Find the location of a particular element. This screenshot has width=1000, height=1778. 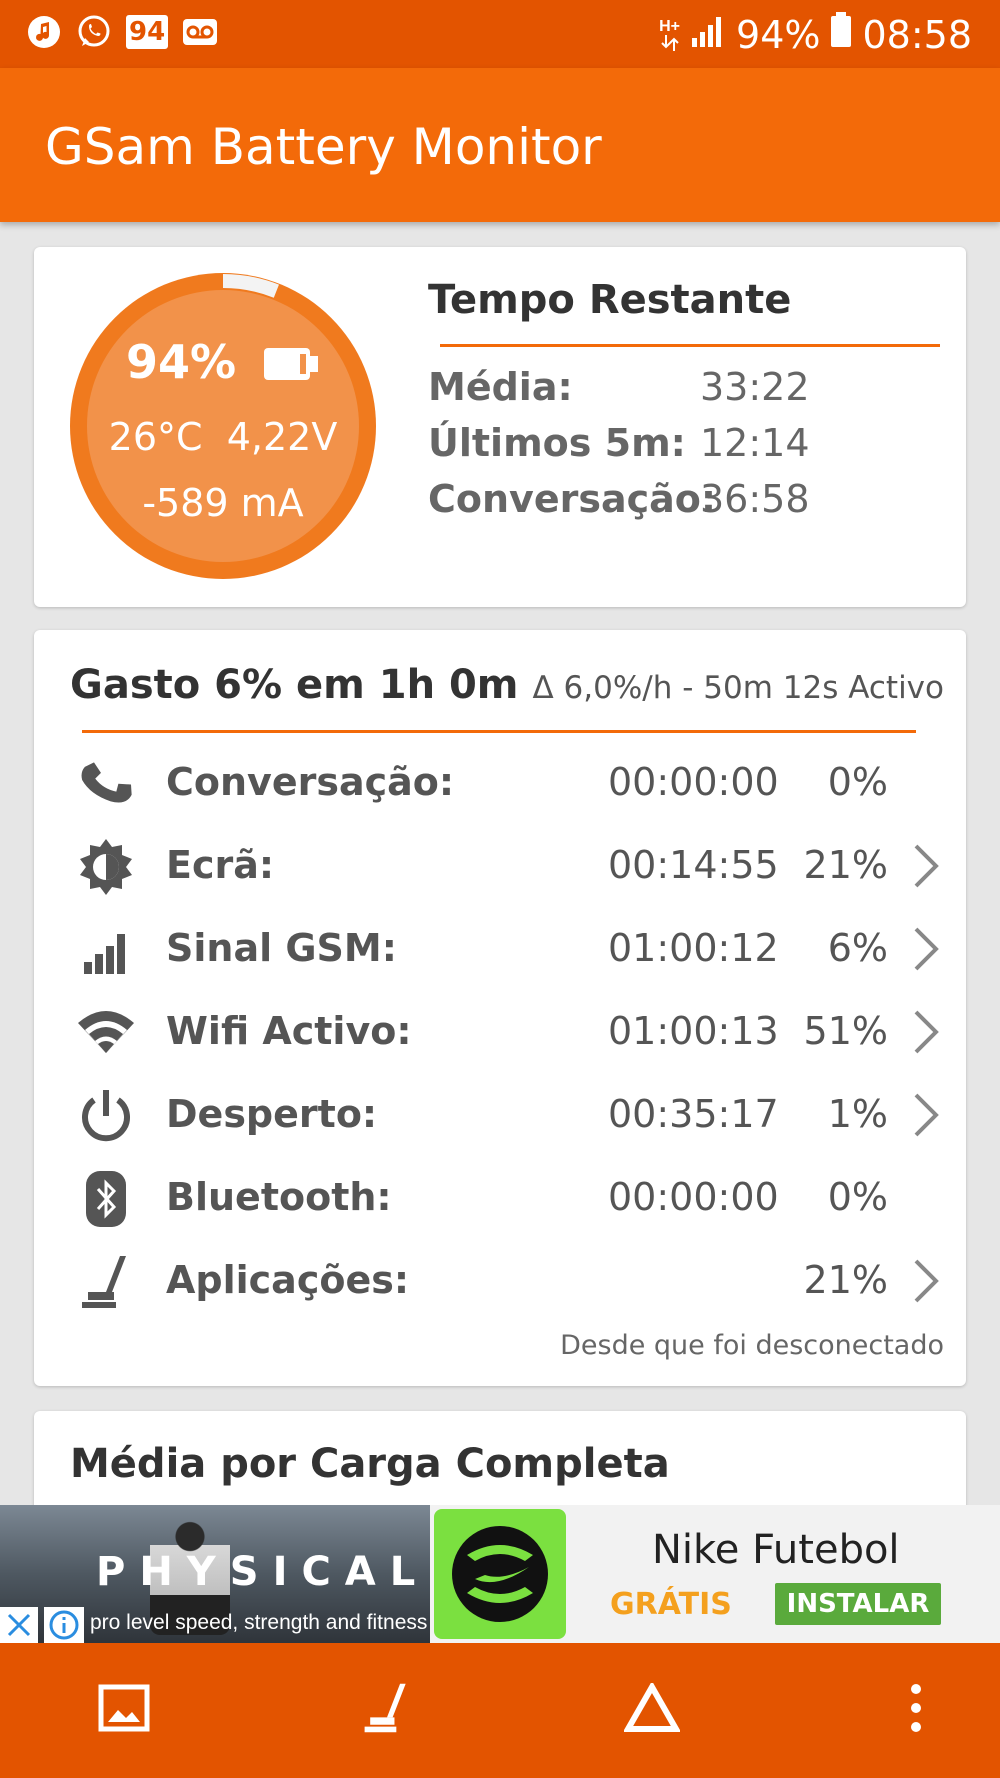

screen-brightness-icon is located at coordinates (106, 867).